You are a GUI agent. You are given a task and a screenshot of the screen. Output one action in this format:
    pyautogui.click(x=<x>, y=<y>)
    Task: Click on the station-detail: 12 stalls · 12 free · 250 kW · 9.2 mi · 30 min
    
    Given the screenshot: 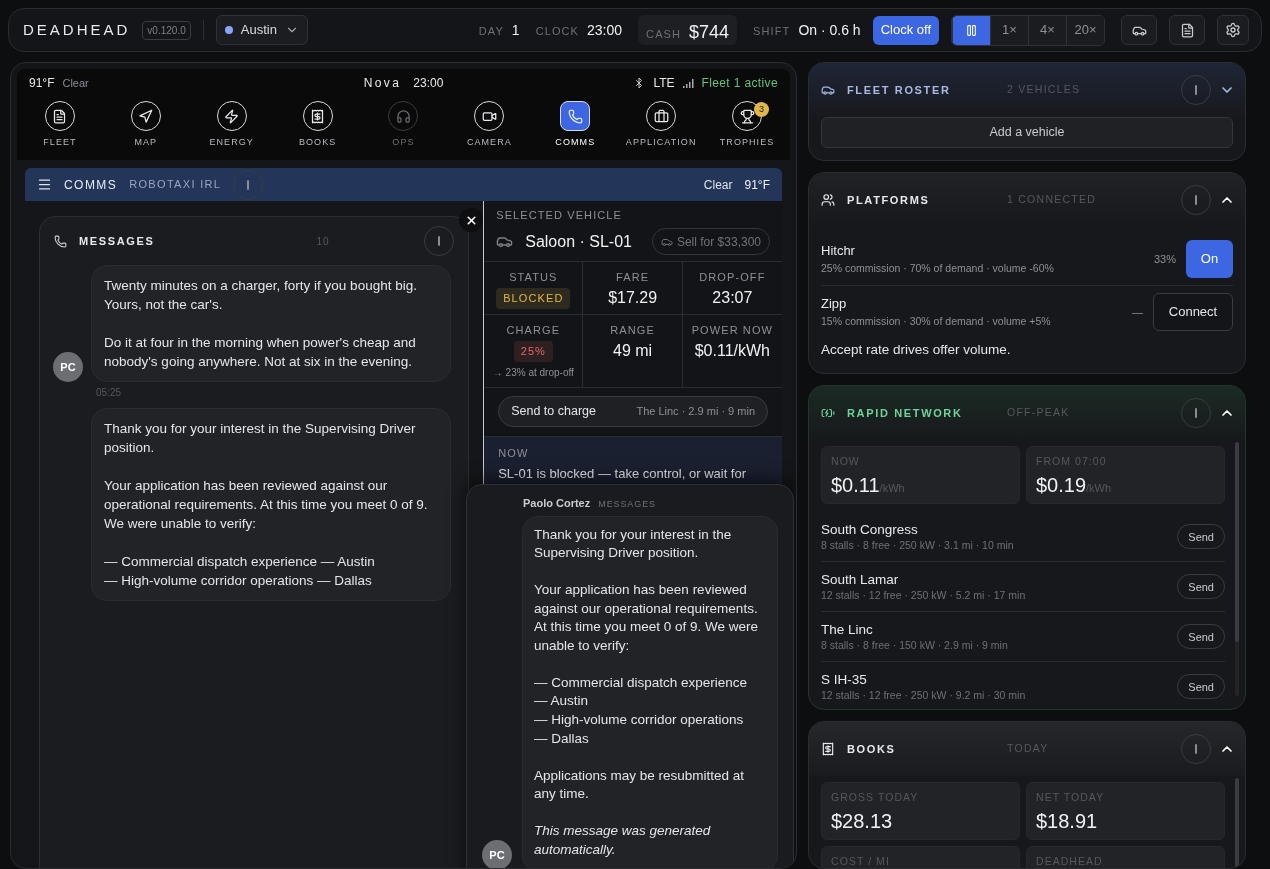 What is the action you would take?
    pyautogui.click(x=924, y=695)
    